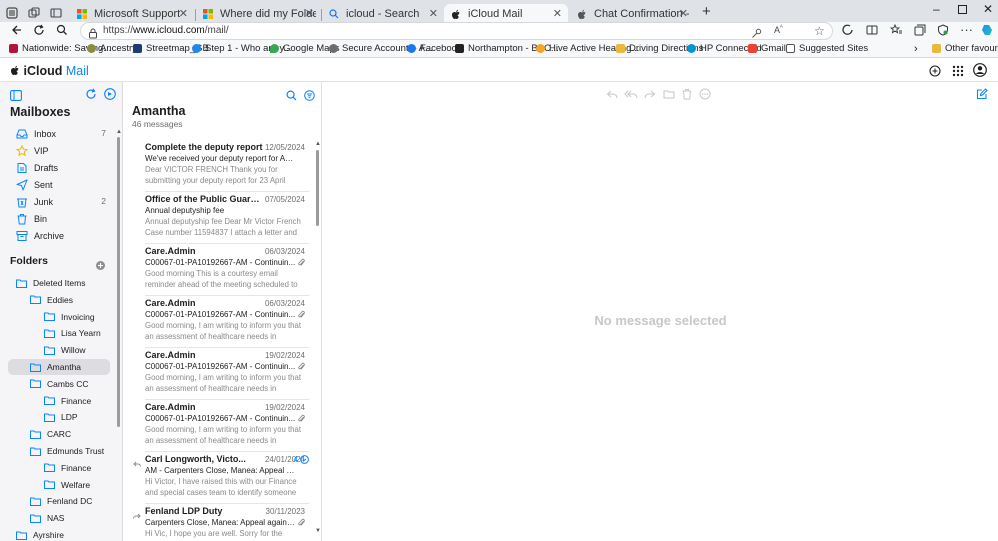  Describe the element at coordinates (965, 48) in the screenshot. I see `other-favourites-folder: Other favourites` at that location.